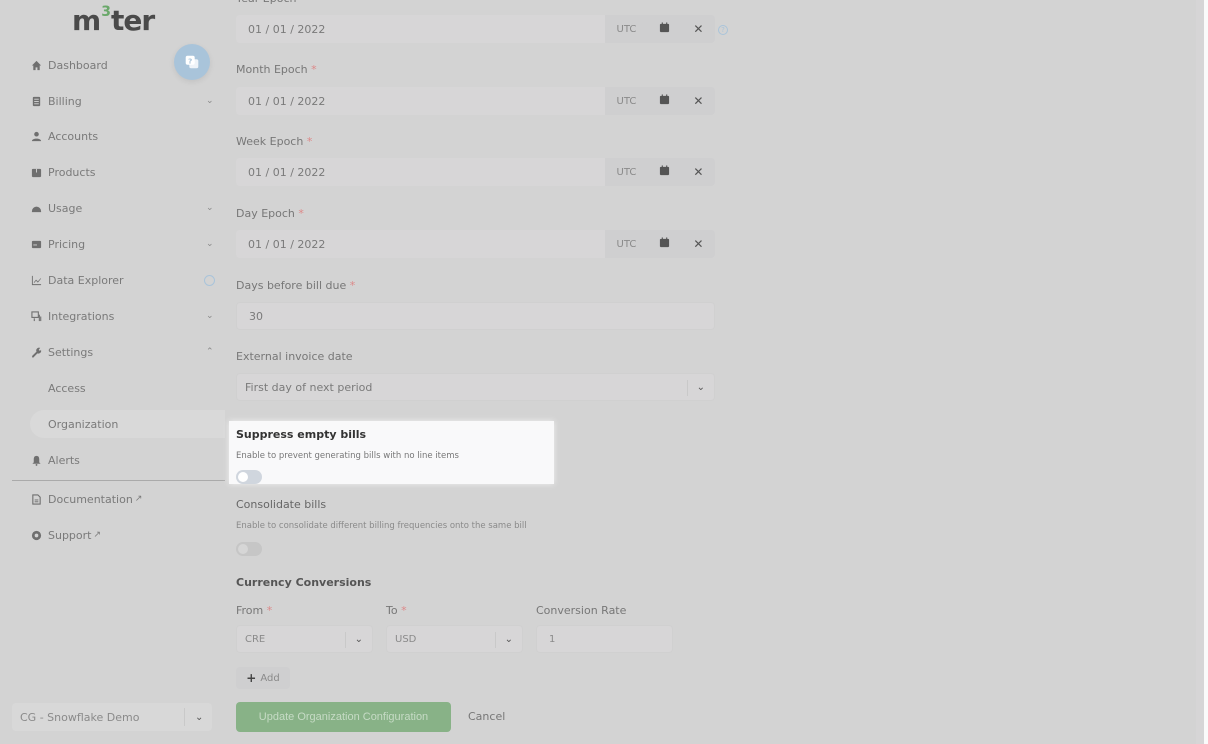  Describe the element at coordinates (125, 172) in the screenshot. I see `sidebar-item-products: Products` at that location.